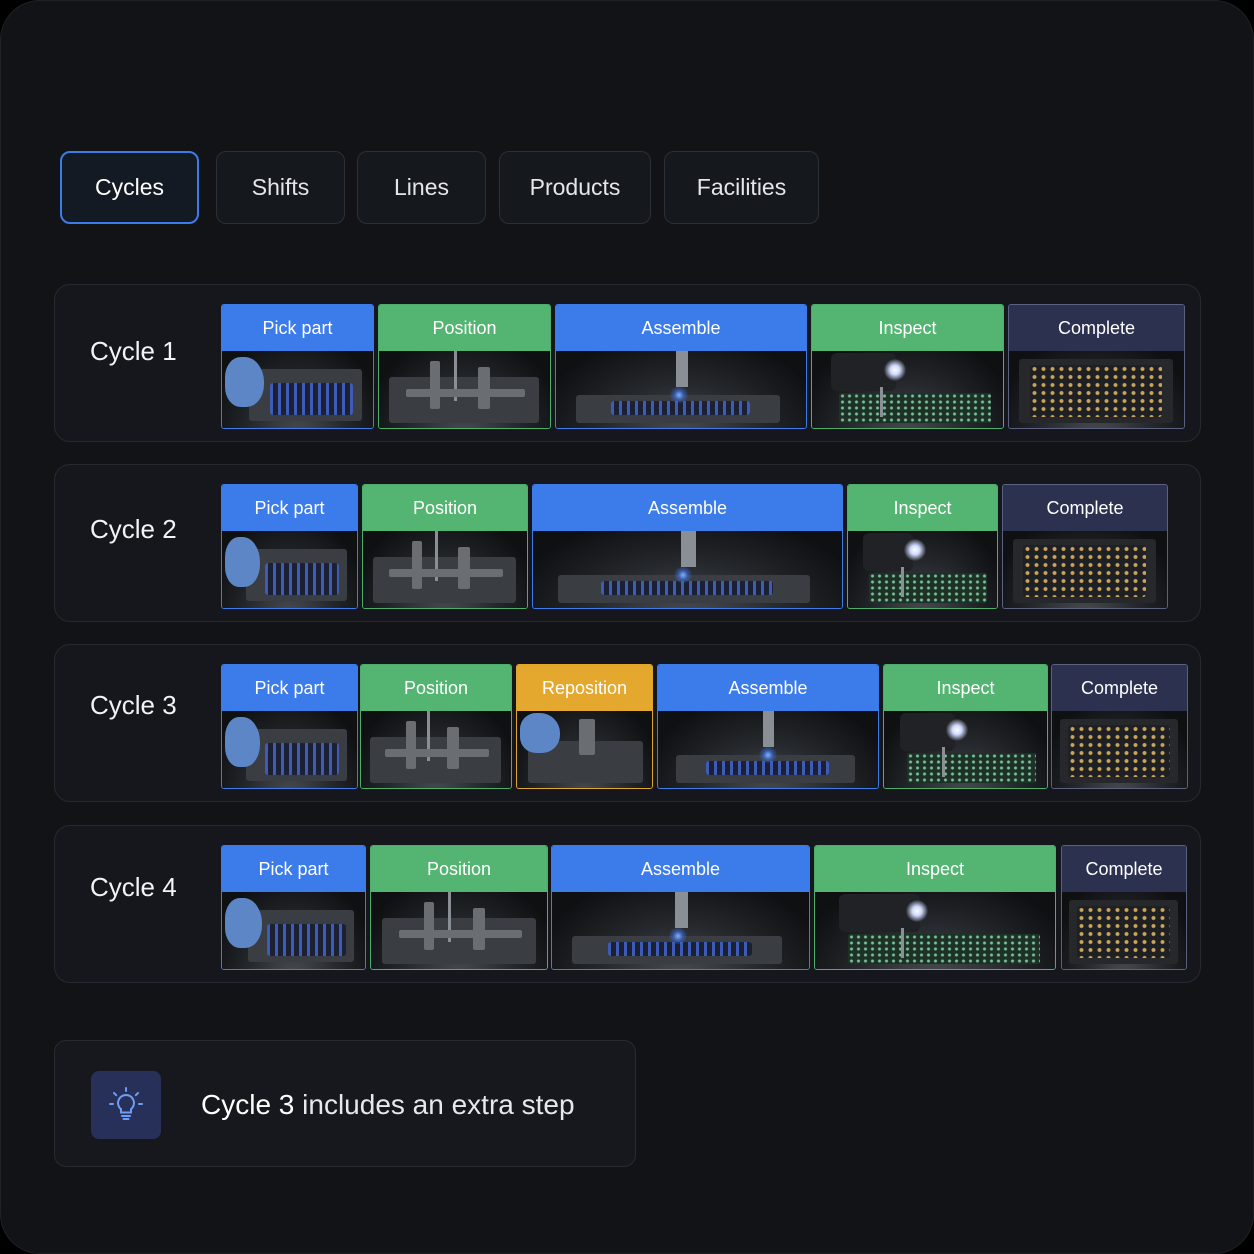 The image size is (1254, 1254). Describe the element at coordinates (129, 187) in the screenshot. I see `tab-cycles: Cycles` at that location.